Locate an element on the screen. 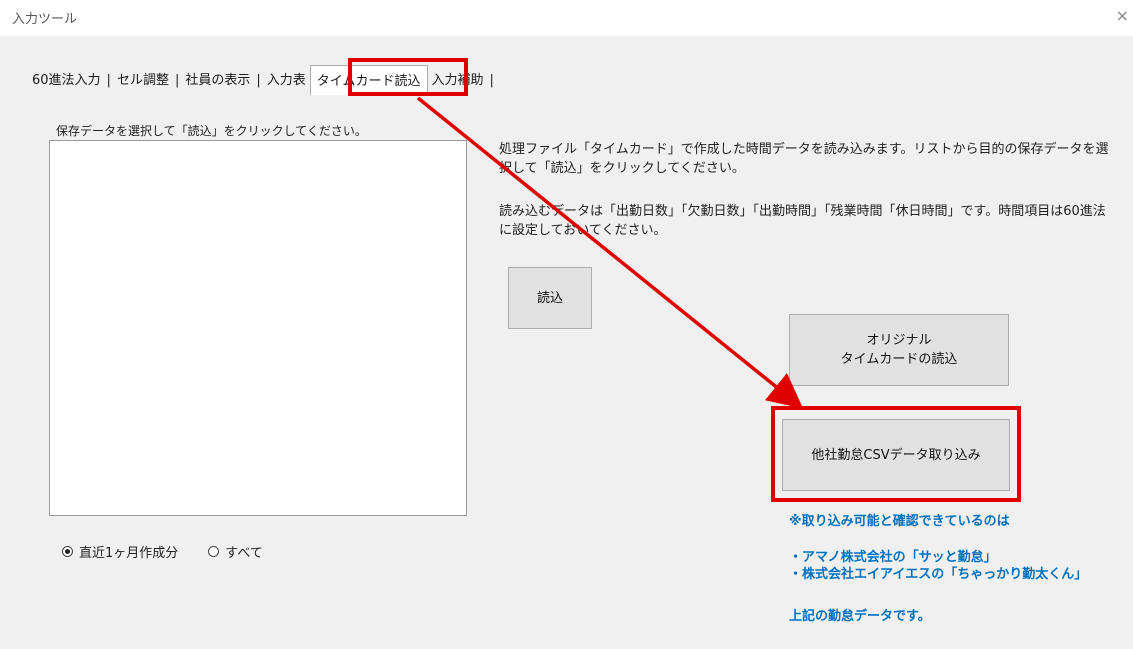  radio-recent-month-label: 直近1ヶ月作成分 is located at coordinates (129, 553).